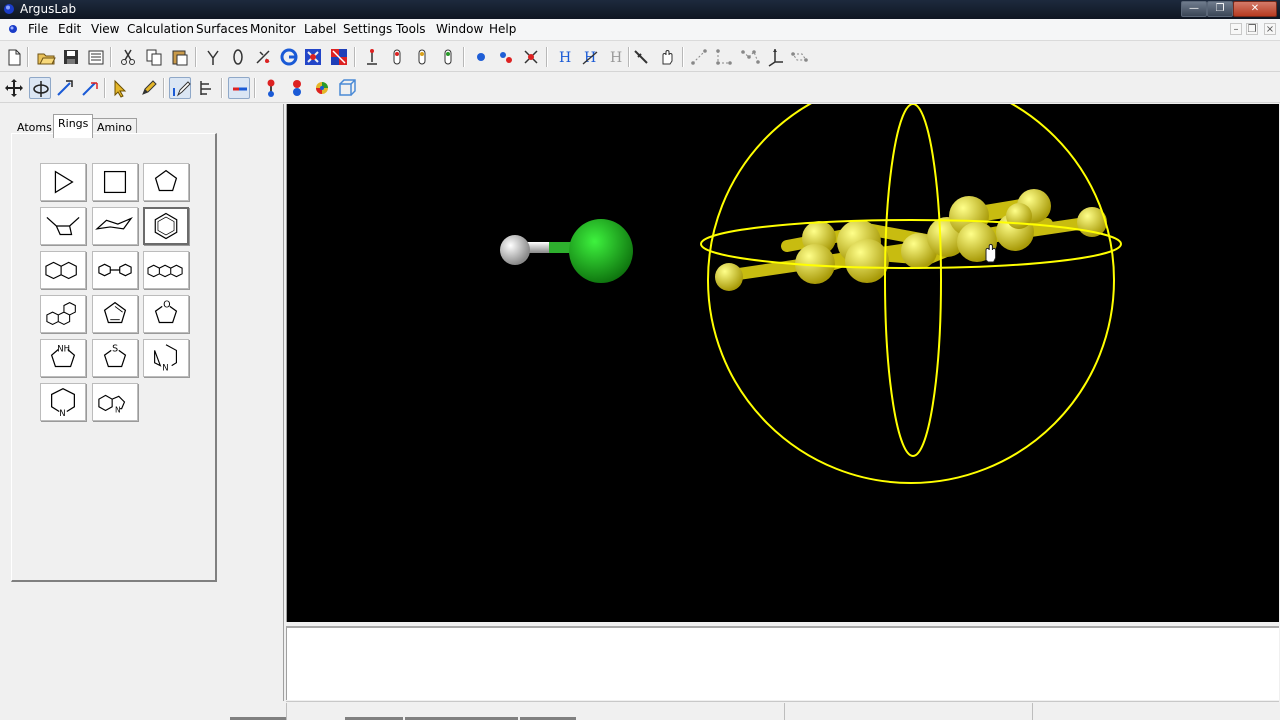 The height and width of the screenshot is (720, 1280). Describe the element at coordinates (128, 57) in the screenshot. I see `cut-button` at that location.